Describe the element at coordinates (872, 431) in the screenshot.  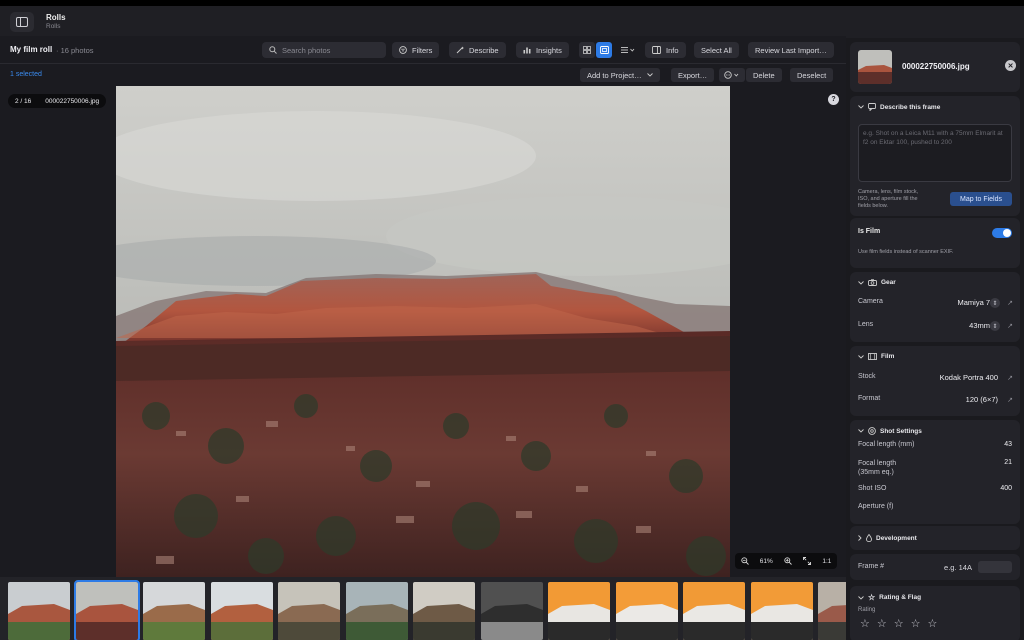
I see `aperture-icon` at that location.